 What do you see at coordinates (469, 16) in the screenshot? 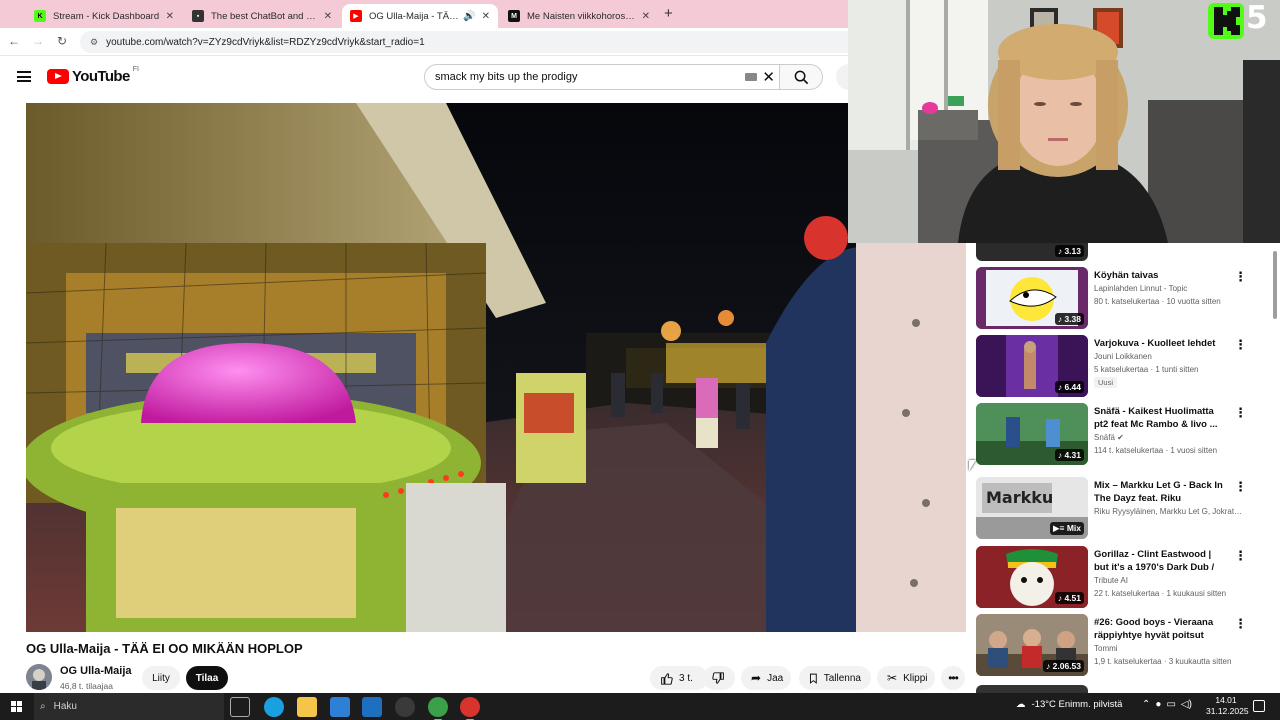
I see `speaker-icon: 🔊` at bounding box center [469, 16].